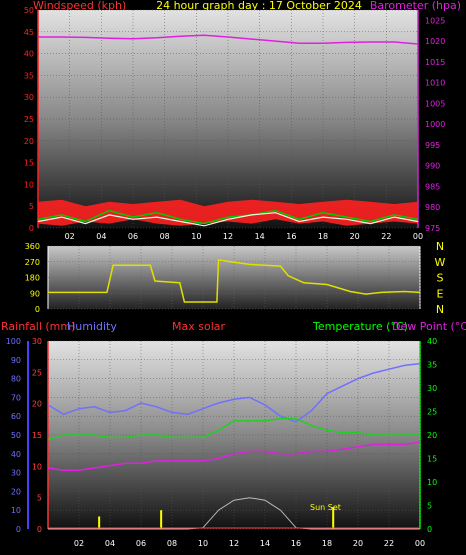 The width and height of the screenshot is (466, 555). I want to click on humidity-tick-label: 30, so click(16, 473).